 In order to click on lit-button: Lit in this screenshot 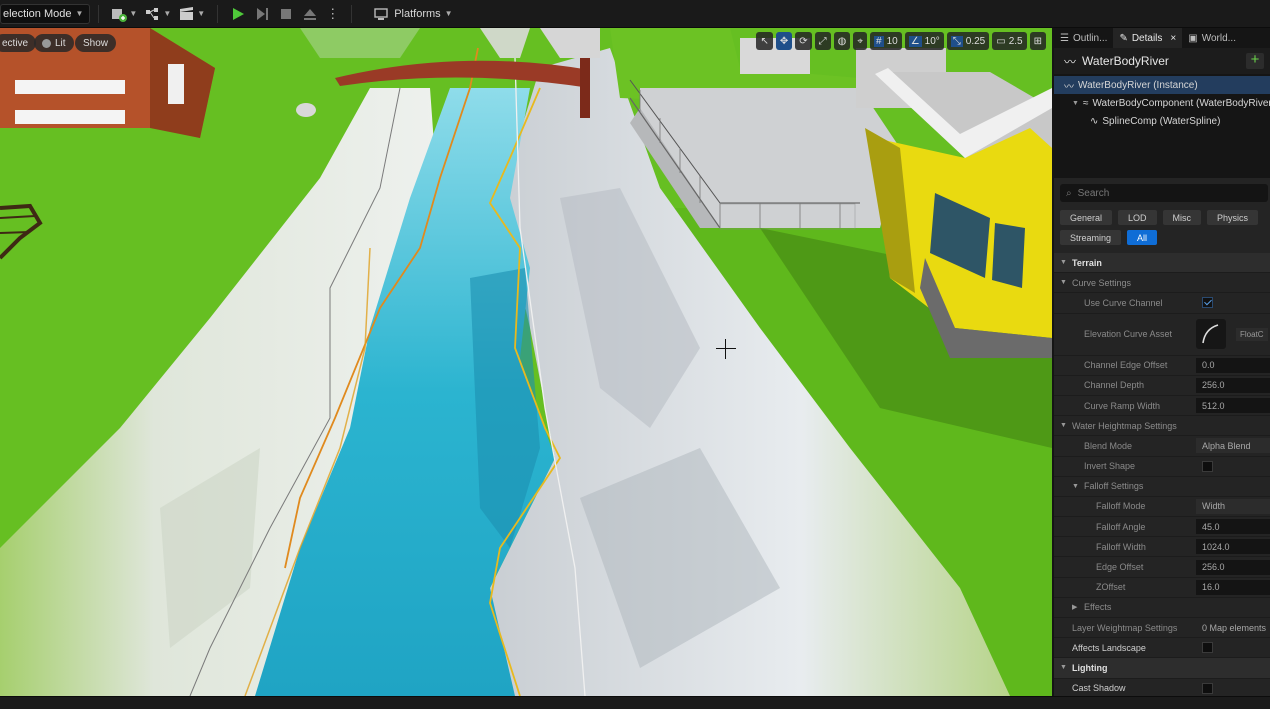, I will do `click(54, 43)`.